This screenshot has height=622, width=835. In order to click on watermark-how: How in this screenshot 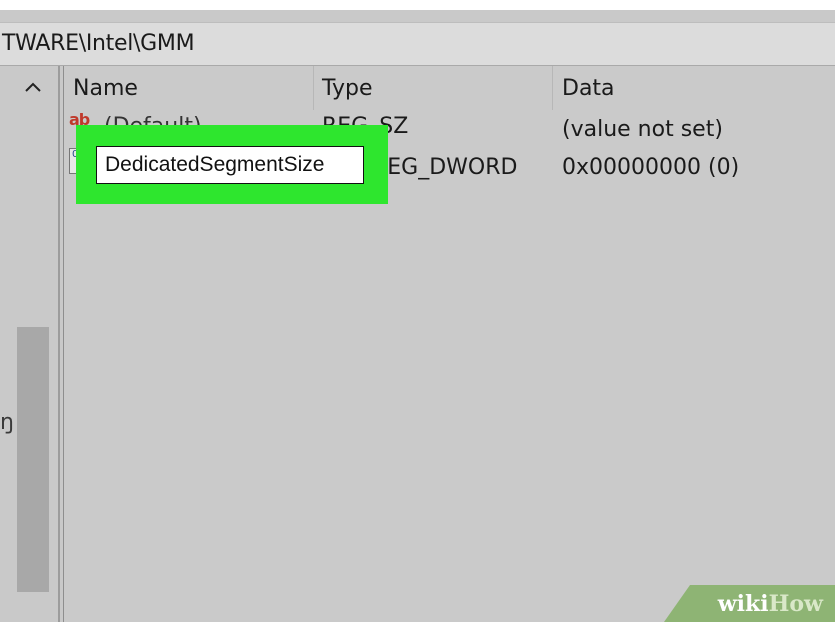, I will do `click(795, 603)`.